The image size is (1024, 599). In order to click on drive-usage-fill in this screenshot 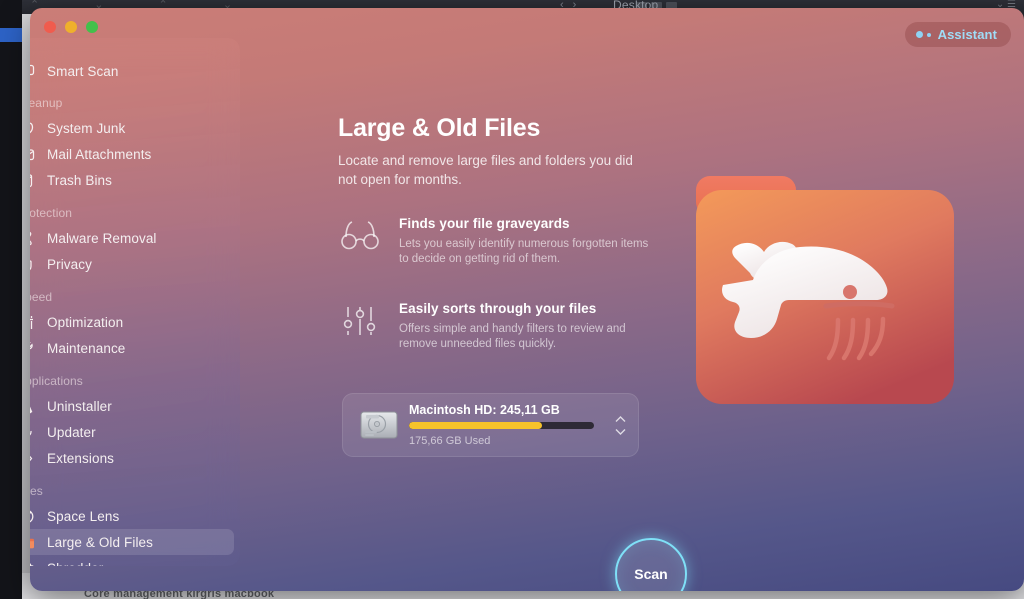, I will do `click(476, 425)`.